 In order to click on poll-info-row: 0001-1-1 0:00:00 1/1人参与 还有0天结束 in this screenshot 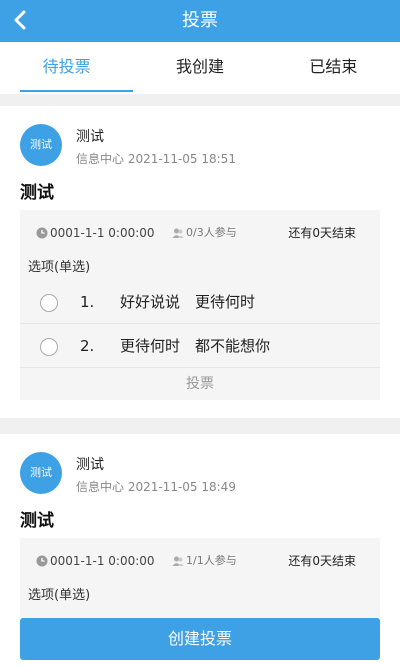, I will do `click(200, 561)`.